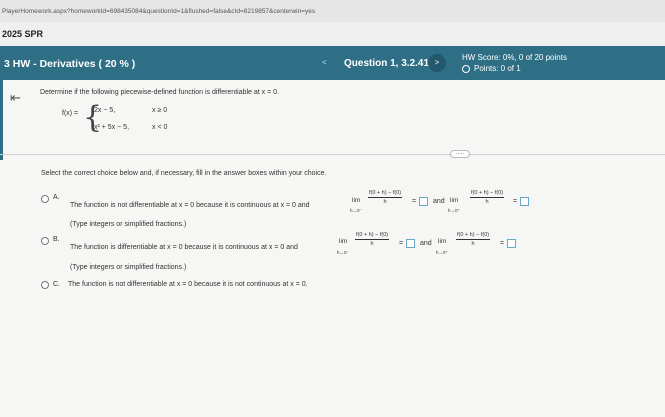 The height and width of the screenshot is (417, 665). I want to click on points-circle-icon, so click(466, 68).